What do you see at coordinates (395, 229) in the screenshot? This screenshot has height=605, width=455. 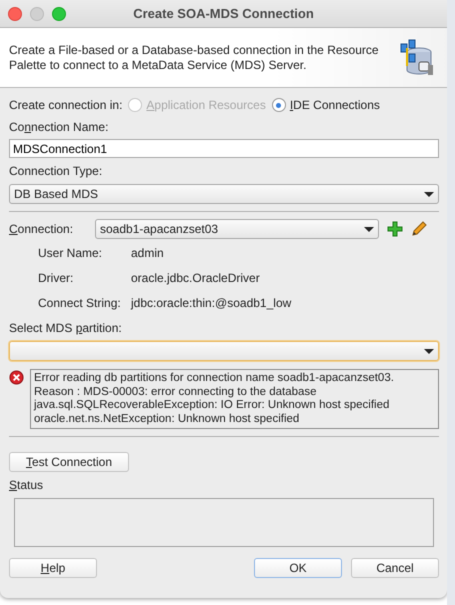 I see `add-icon` at bounding box center [395, 229].